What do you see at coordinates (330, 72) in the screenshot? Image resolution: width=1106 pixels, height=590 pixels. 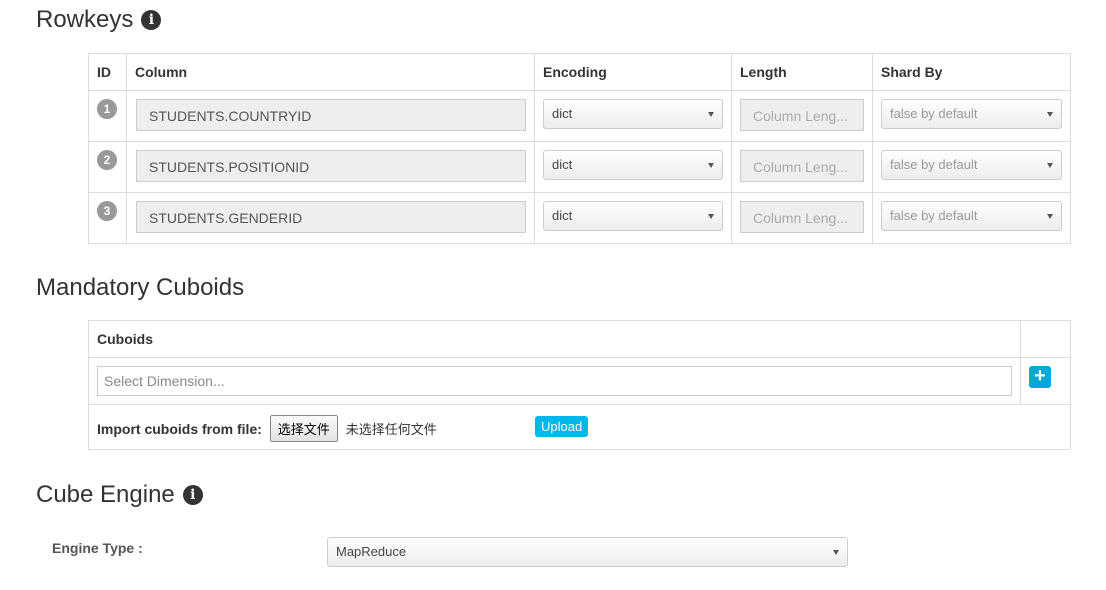 I see `header-column: Column` at bounding box center [330, 72].